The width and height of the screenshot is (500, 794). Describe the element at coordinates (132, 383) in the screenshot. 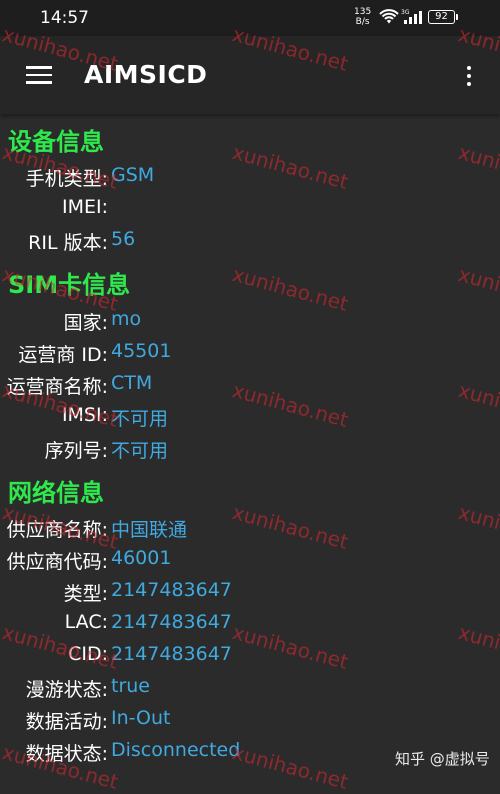

I see `info-value: CTM` at that location.